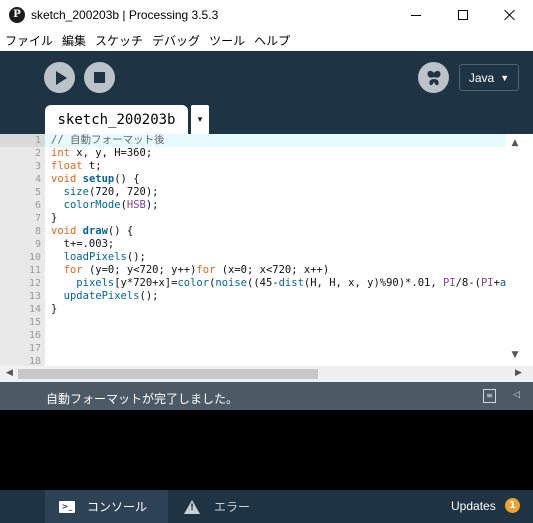  What do you see at coordinates (34, 348) in the screenshot?
I see `line-number: 17` at bounding box center [34, 348].